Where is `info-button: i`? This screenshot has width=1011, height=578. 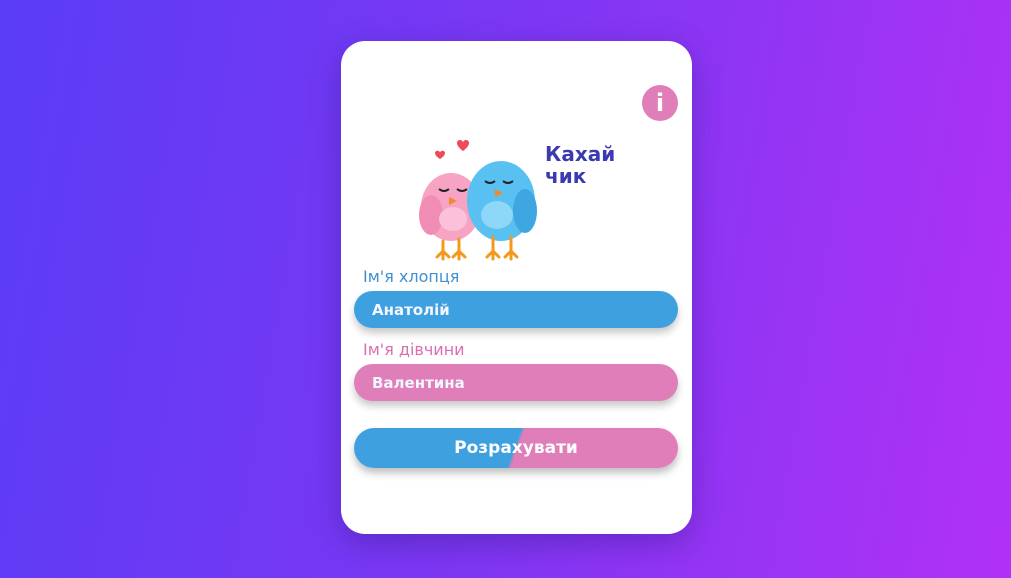
info-button: i is located at coordinates (660, 103).